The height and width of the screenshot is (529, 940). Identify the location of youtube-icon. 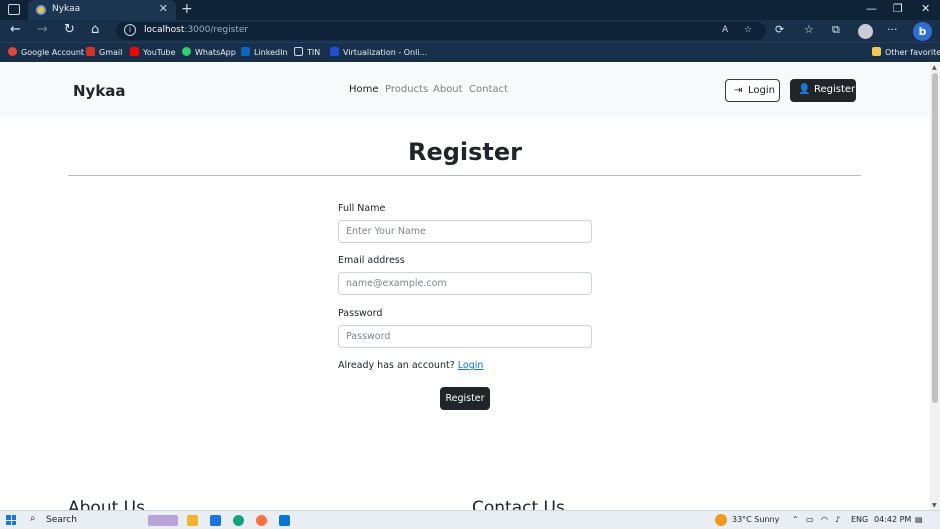
(134, 51).